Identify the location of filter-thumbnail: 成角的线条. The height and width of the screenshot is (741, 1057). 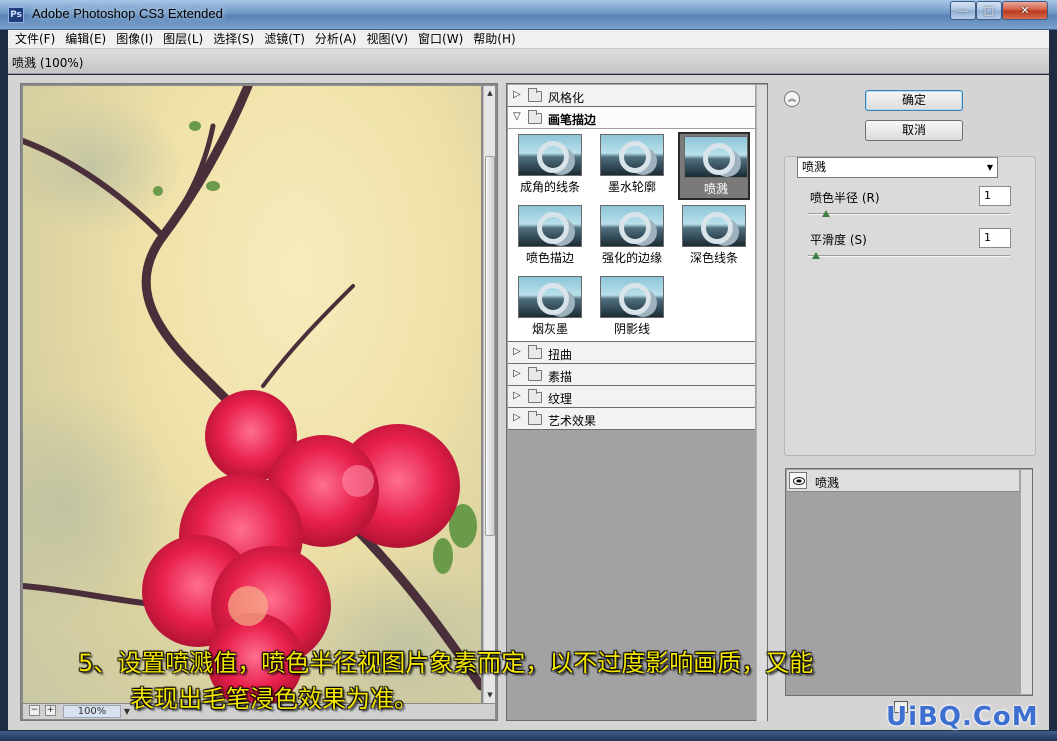
(550, 166).